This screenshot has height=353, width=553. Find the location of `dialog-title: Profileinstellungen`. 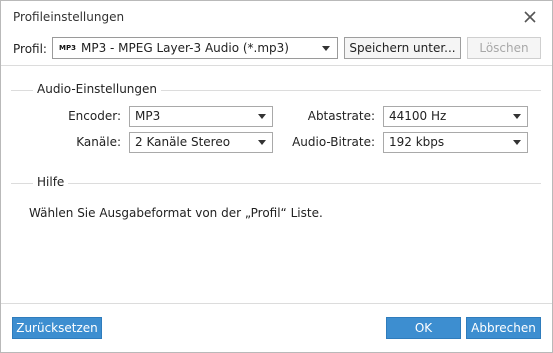

dialog-title: Profileinstellungen is located at coordinates (69, 17).